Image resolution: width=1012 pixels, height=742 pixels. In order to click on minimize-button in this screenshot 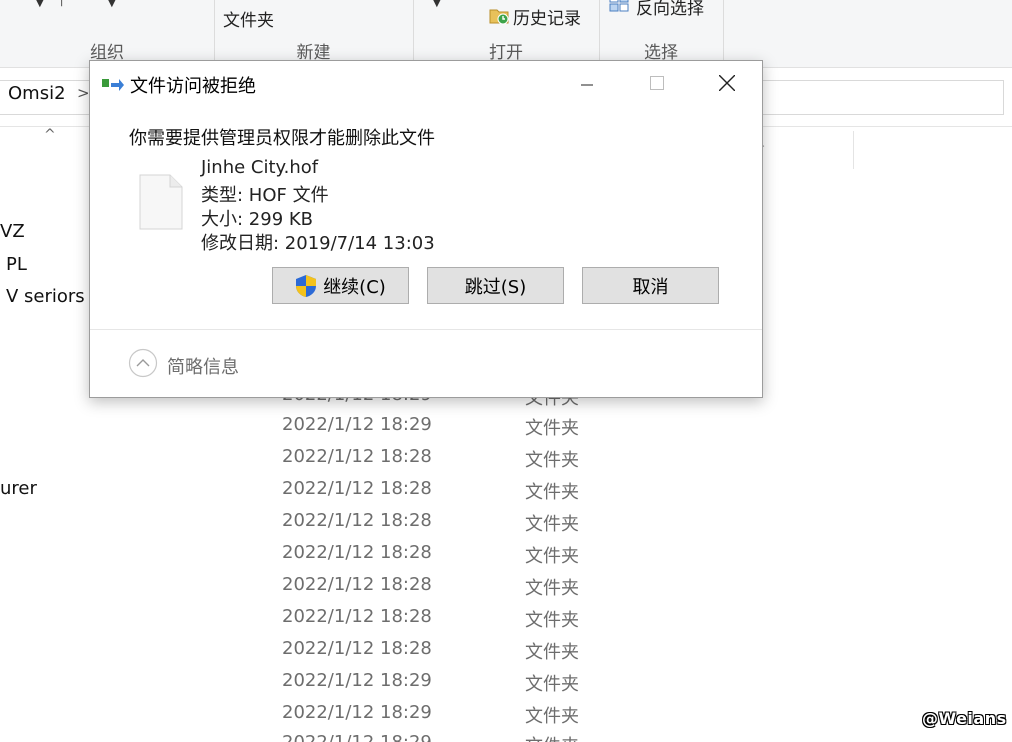, I will do `click(587, 83)`.